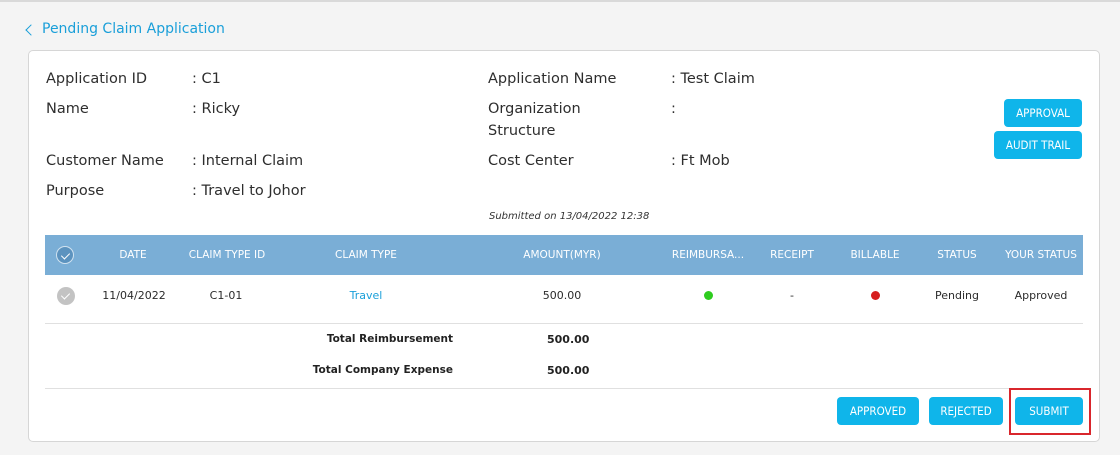  I want to click on name-label: Name, so click(67, 109).